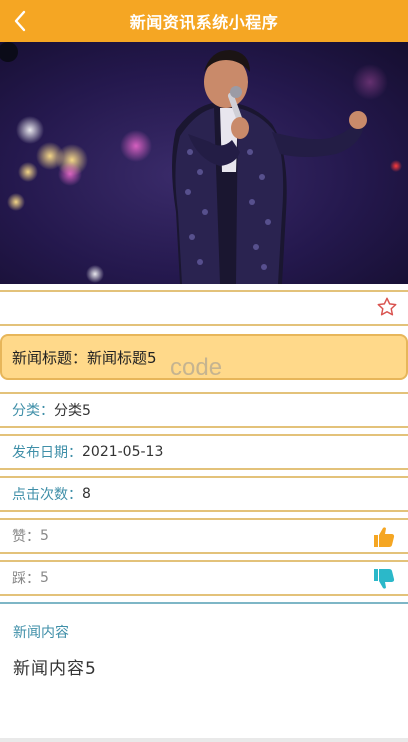 This screenshot has width=408, height=742. I want to click on star-outline-icon, so click(387, 307).